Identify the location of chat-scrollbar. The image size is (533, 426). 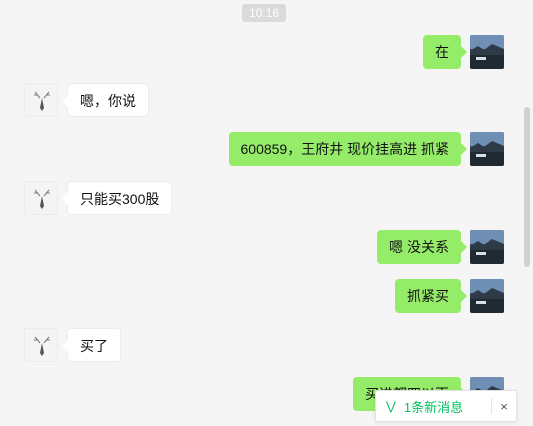
(527, 187).